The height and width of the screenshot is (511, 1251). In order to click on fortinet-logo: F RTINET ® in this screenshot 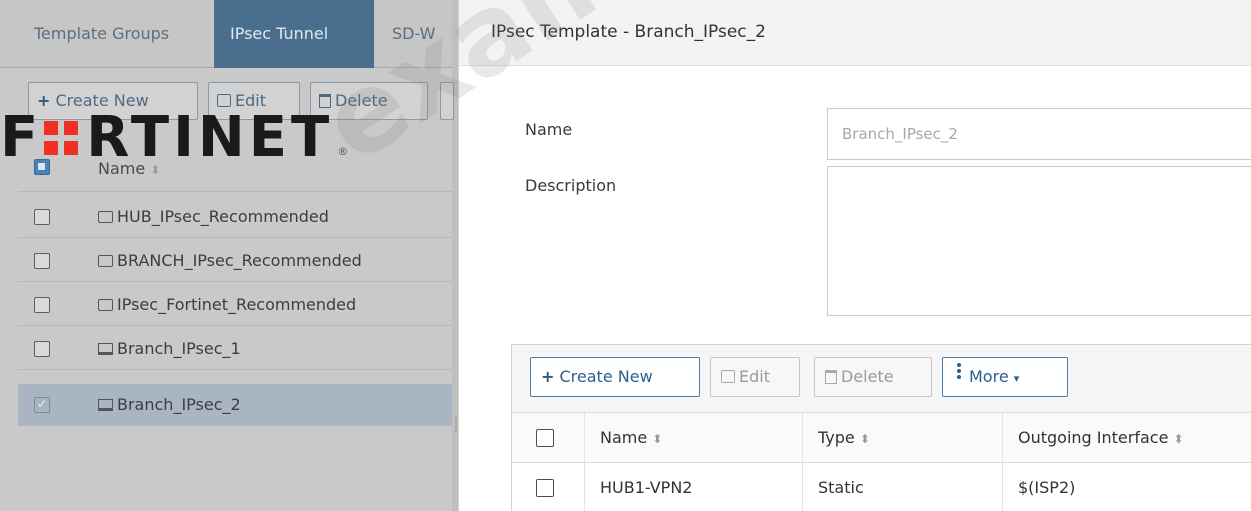, I will do `click(174, 137)`.